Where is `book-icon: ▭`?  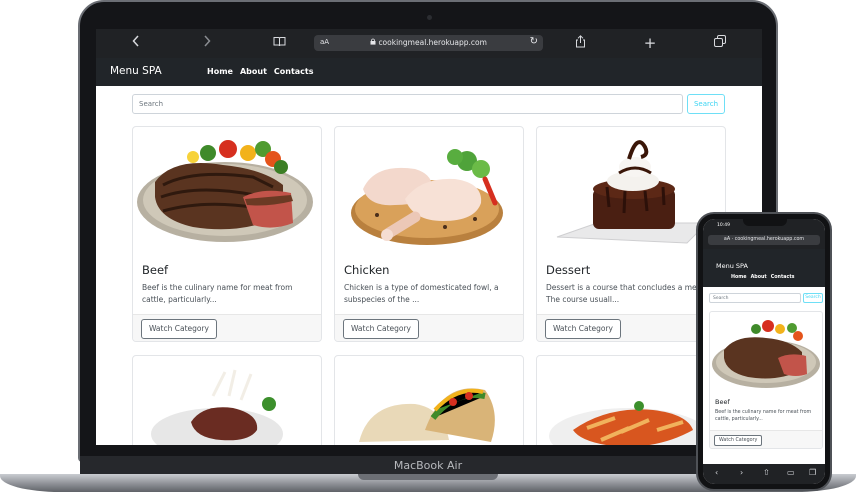 book-icon: ▭ is located at coordinates (791, 472).